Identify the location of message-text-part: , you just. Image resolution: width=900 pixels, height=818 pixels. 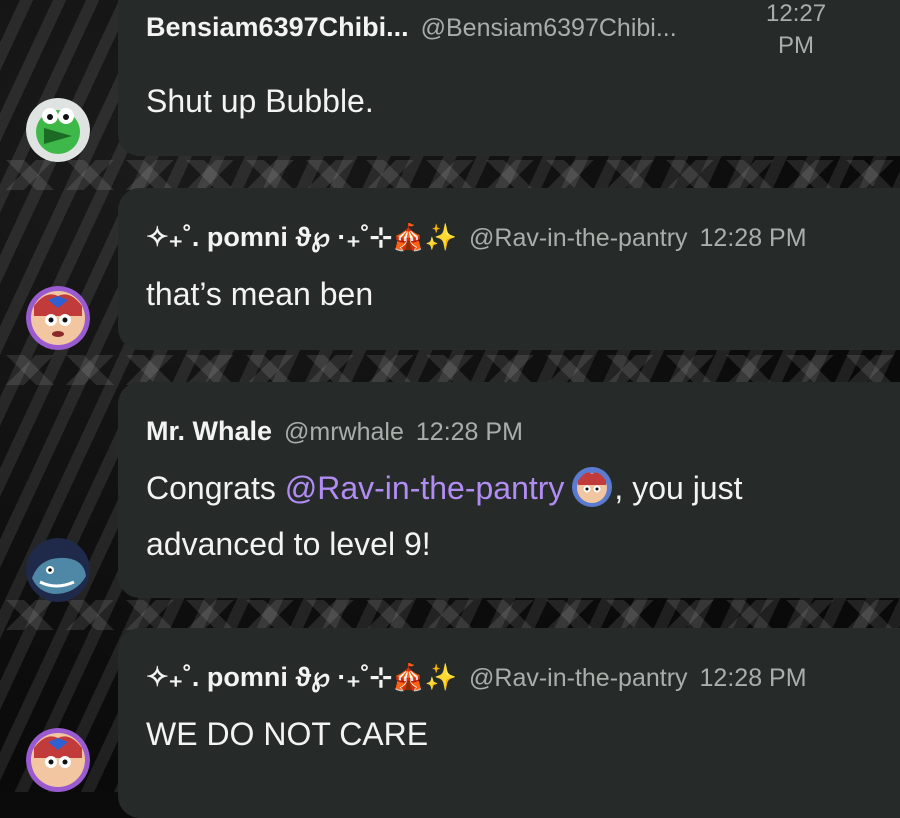
(678, 488).